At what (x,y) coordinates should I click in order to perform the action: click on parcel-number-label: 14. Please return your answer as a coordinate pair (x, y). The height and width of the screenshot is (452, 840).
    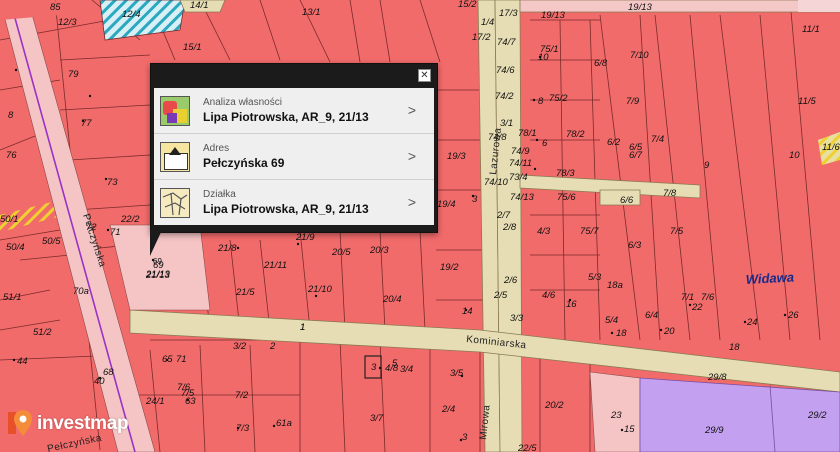
    Looking at the image, I should click on (467, 311).